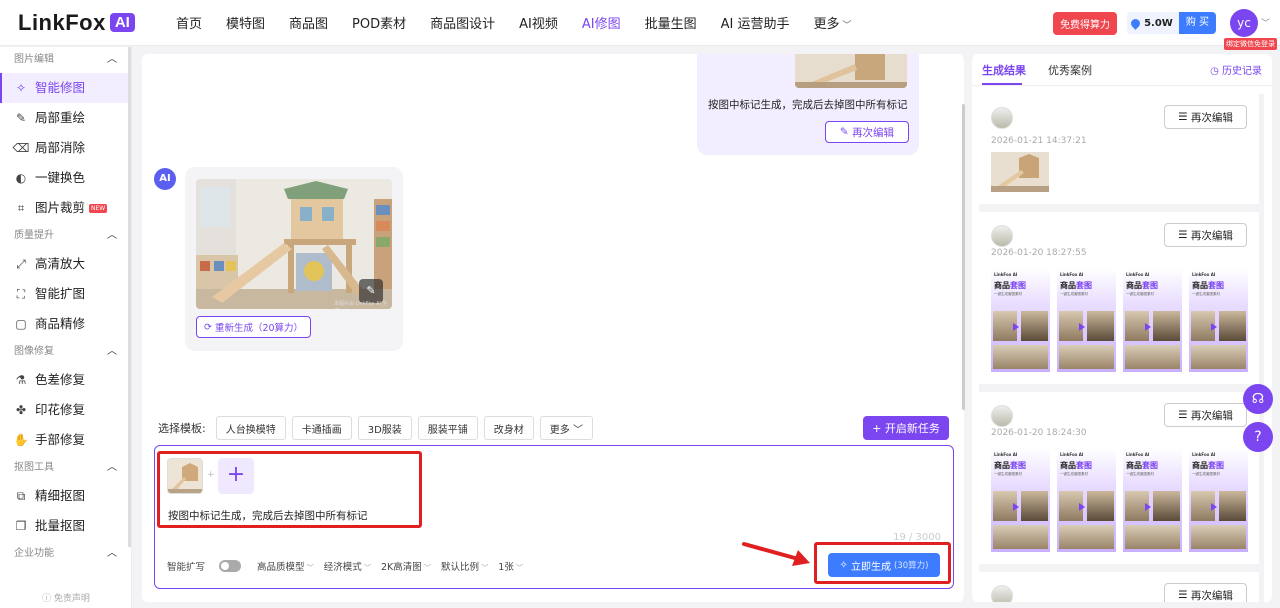 The height and width of the screenshot is (608, 1280). I want to click on sidebar-item-upscale: ⤢ 高清放大, so click(65, 264).